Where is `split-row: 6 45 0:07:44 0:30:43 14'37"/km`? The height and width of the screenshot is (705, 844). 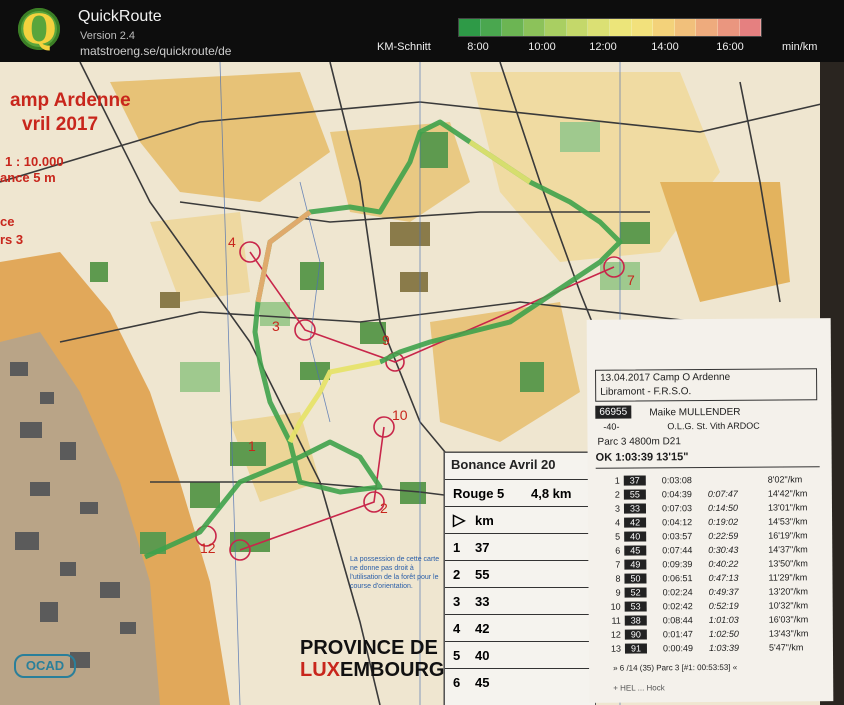
split-row: 6 45 0:07:44 0:30:43 14'37"/km is located at coordinates (710, 551).